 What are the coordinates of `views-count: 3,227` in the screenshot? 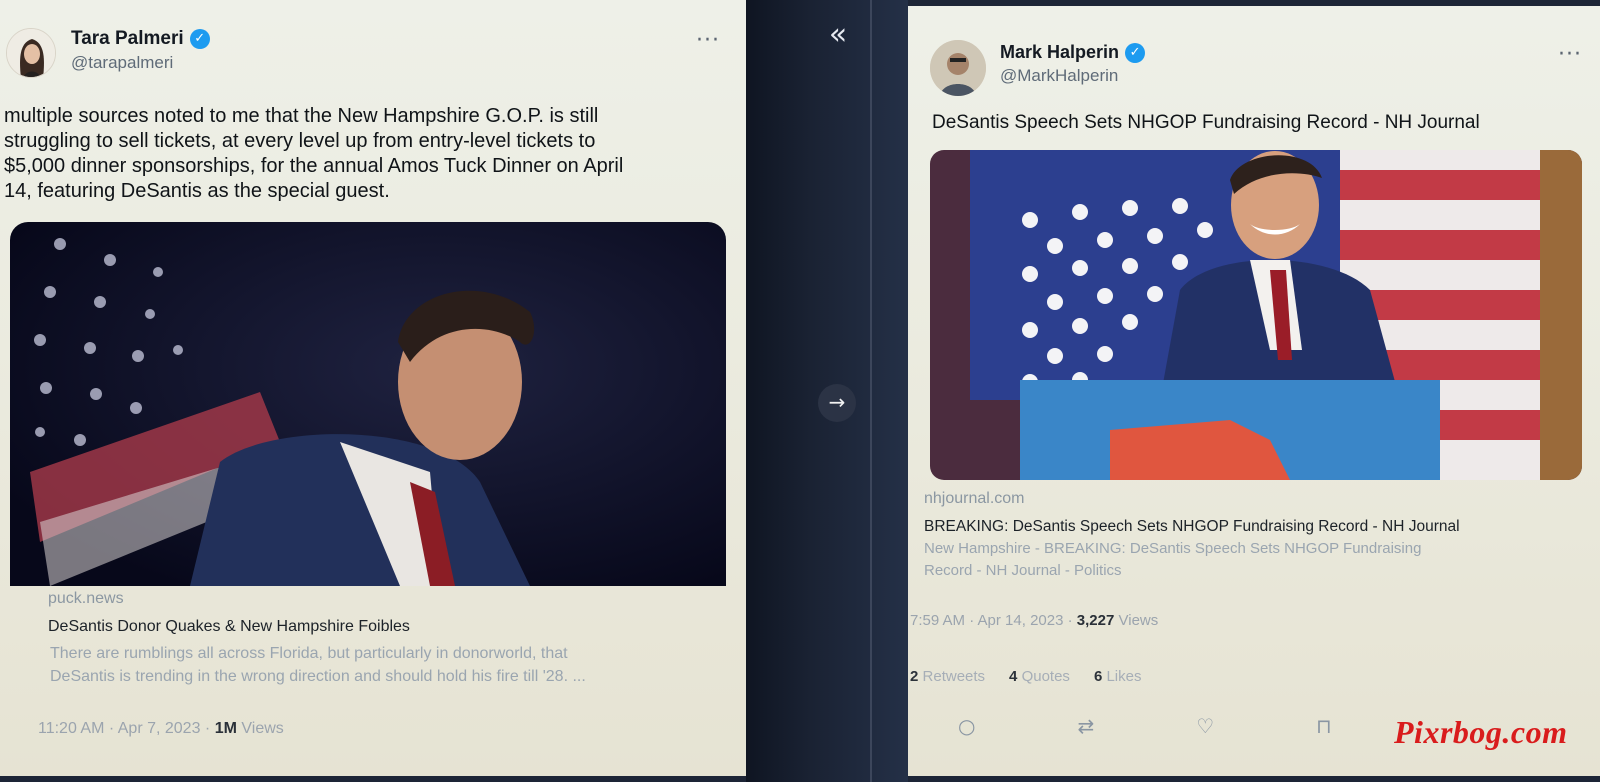 It's located at (1095, 620).